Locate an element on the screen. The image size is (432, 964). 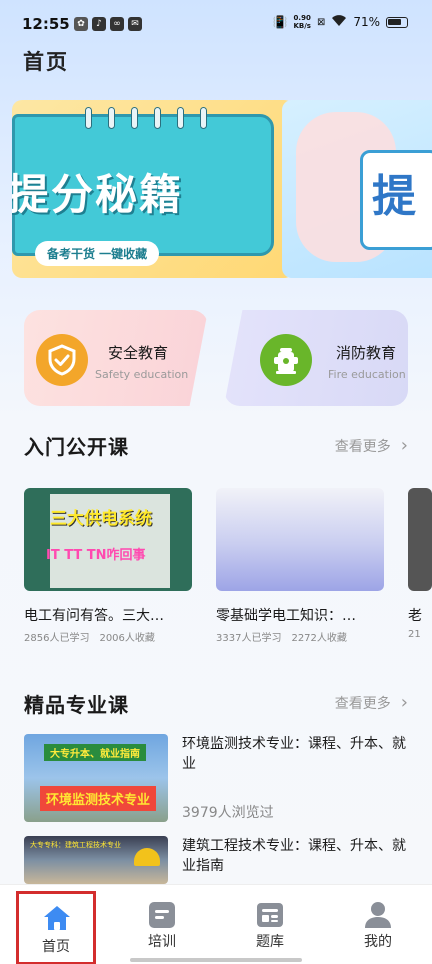
page-title: 首页 is located at coordinates (46, 62).